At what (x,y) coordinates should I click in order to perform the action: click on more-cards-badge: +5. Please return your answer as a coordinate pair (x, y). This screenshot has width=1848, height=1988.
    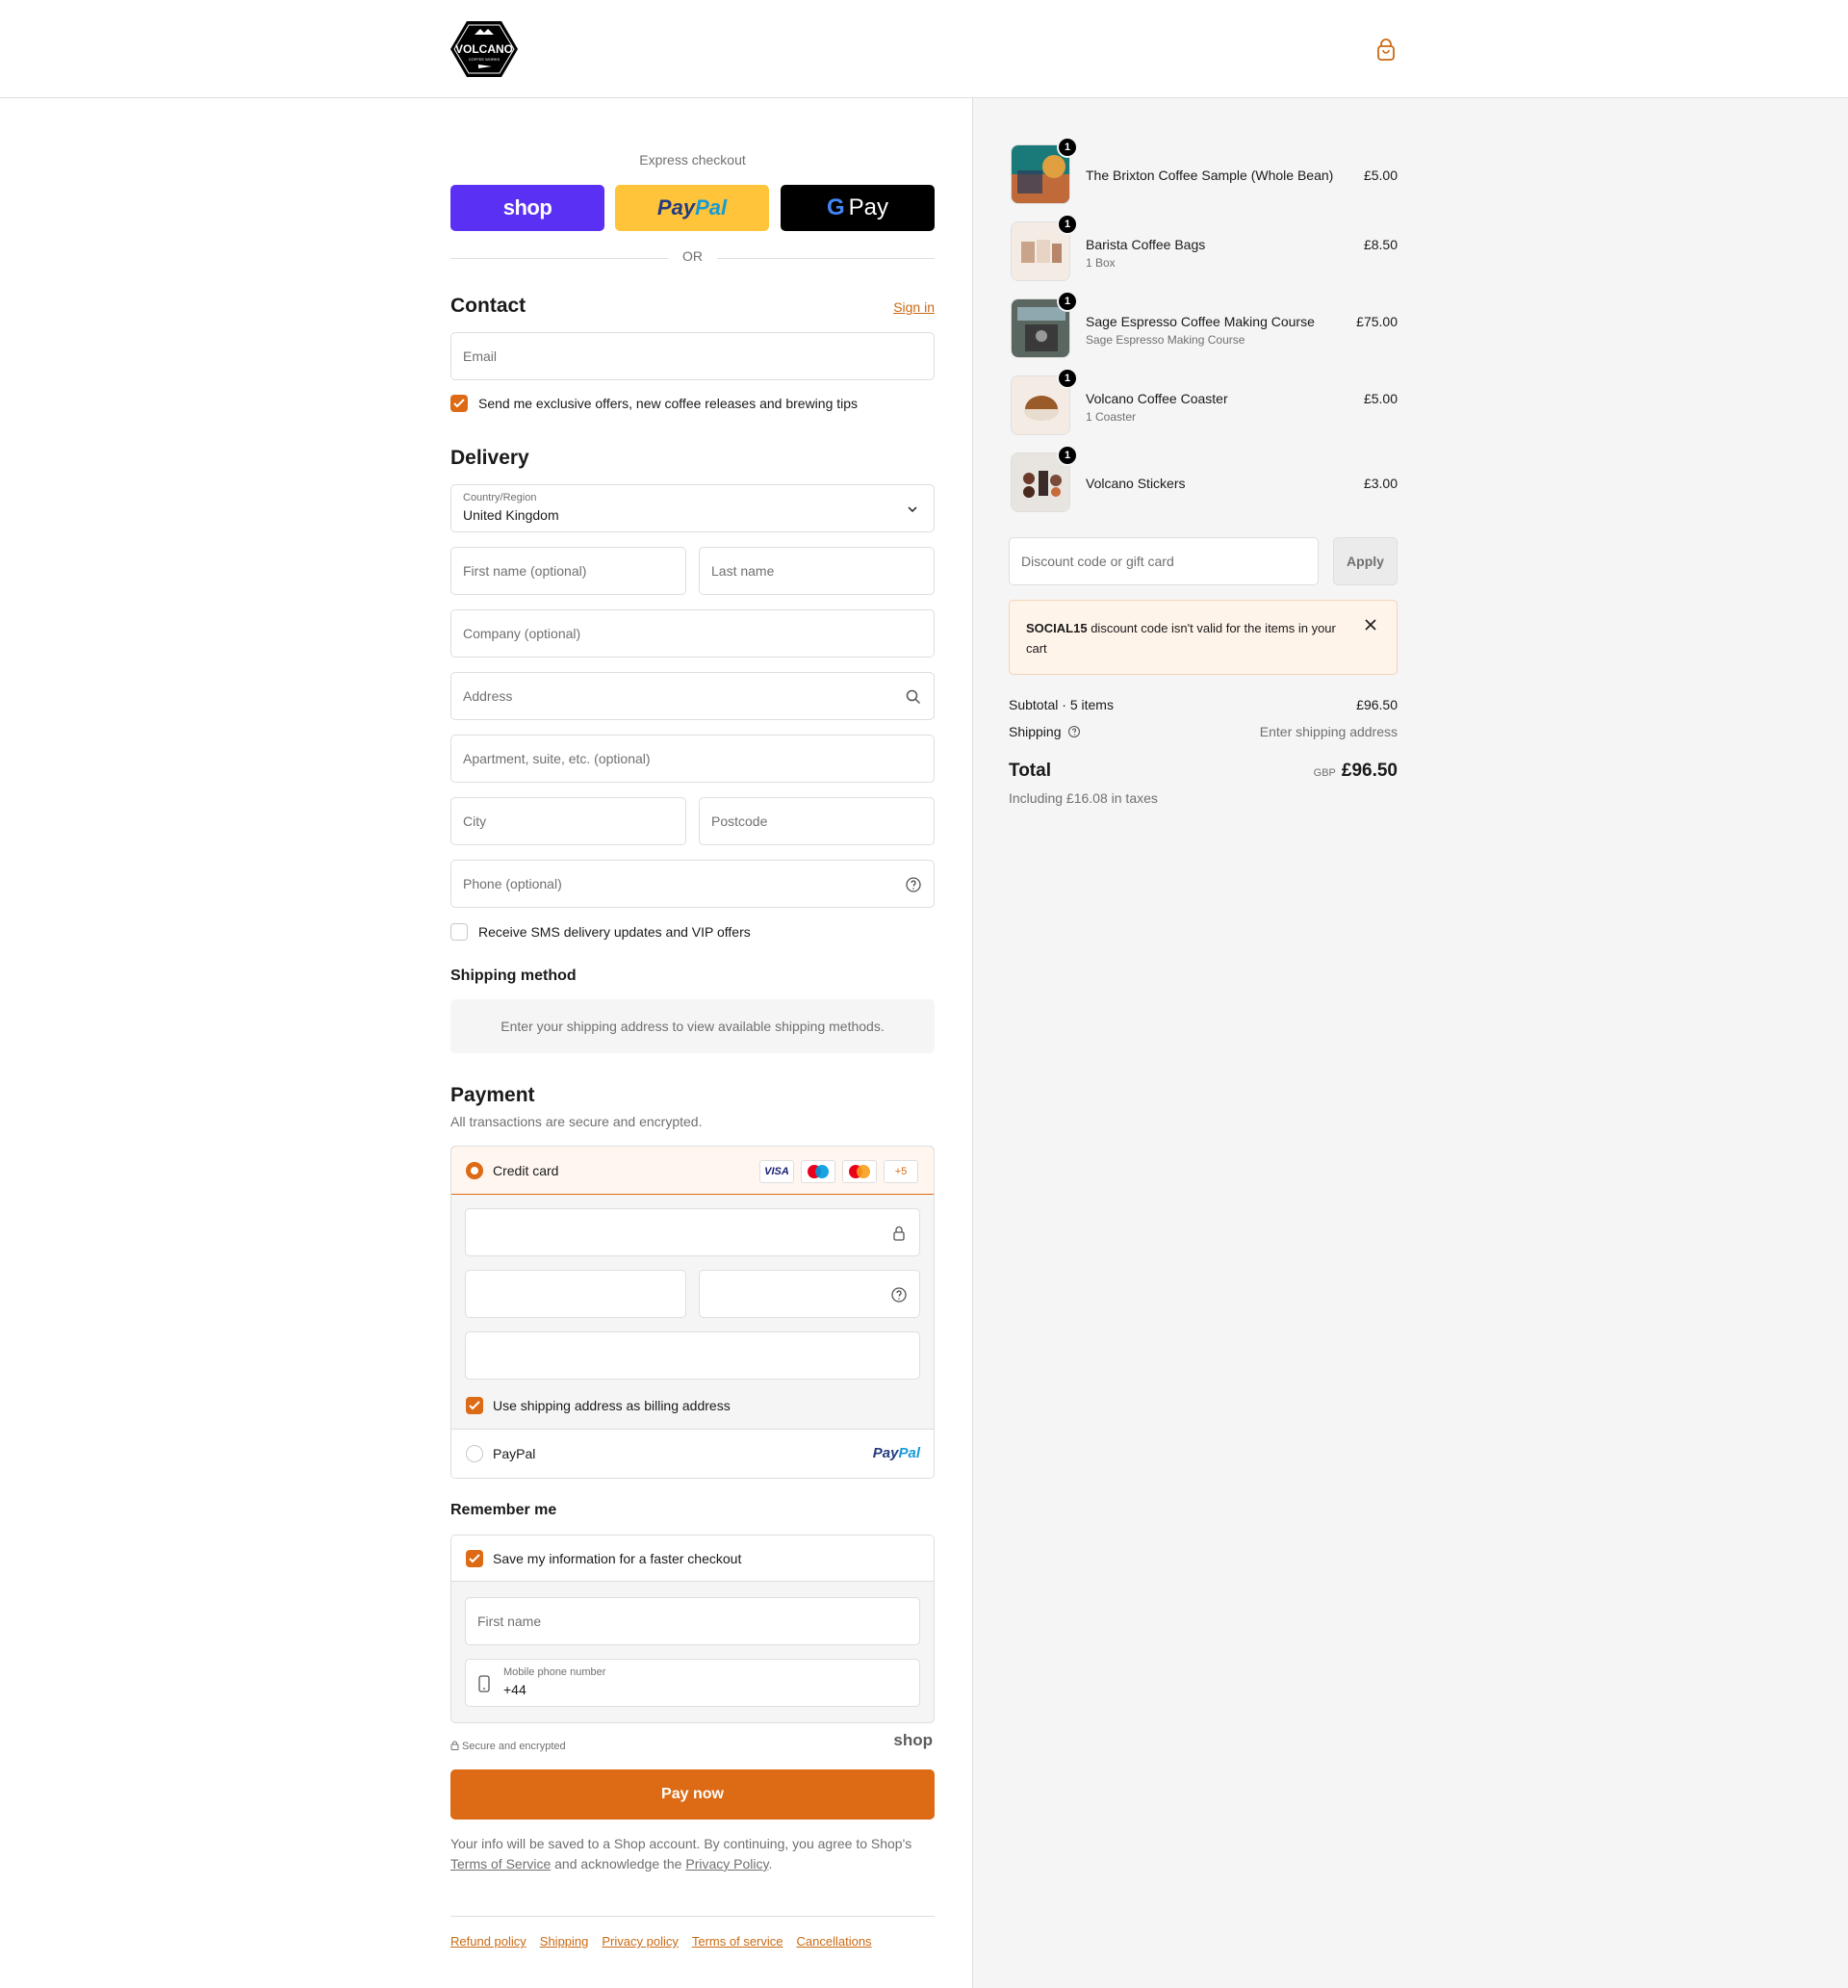
    Looking at the image, I should click on (901, 1171).